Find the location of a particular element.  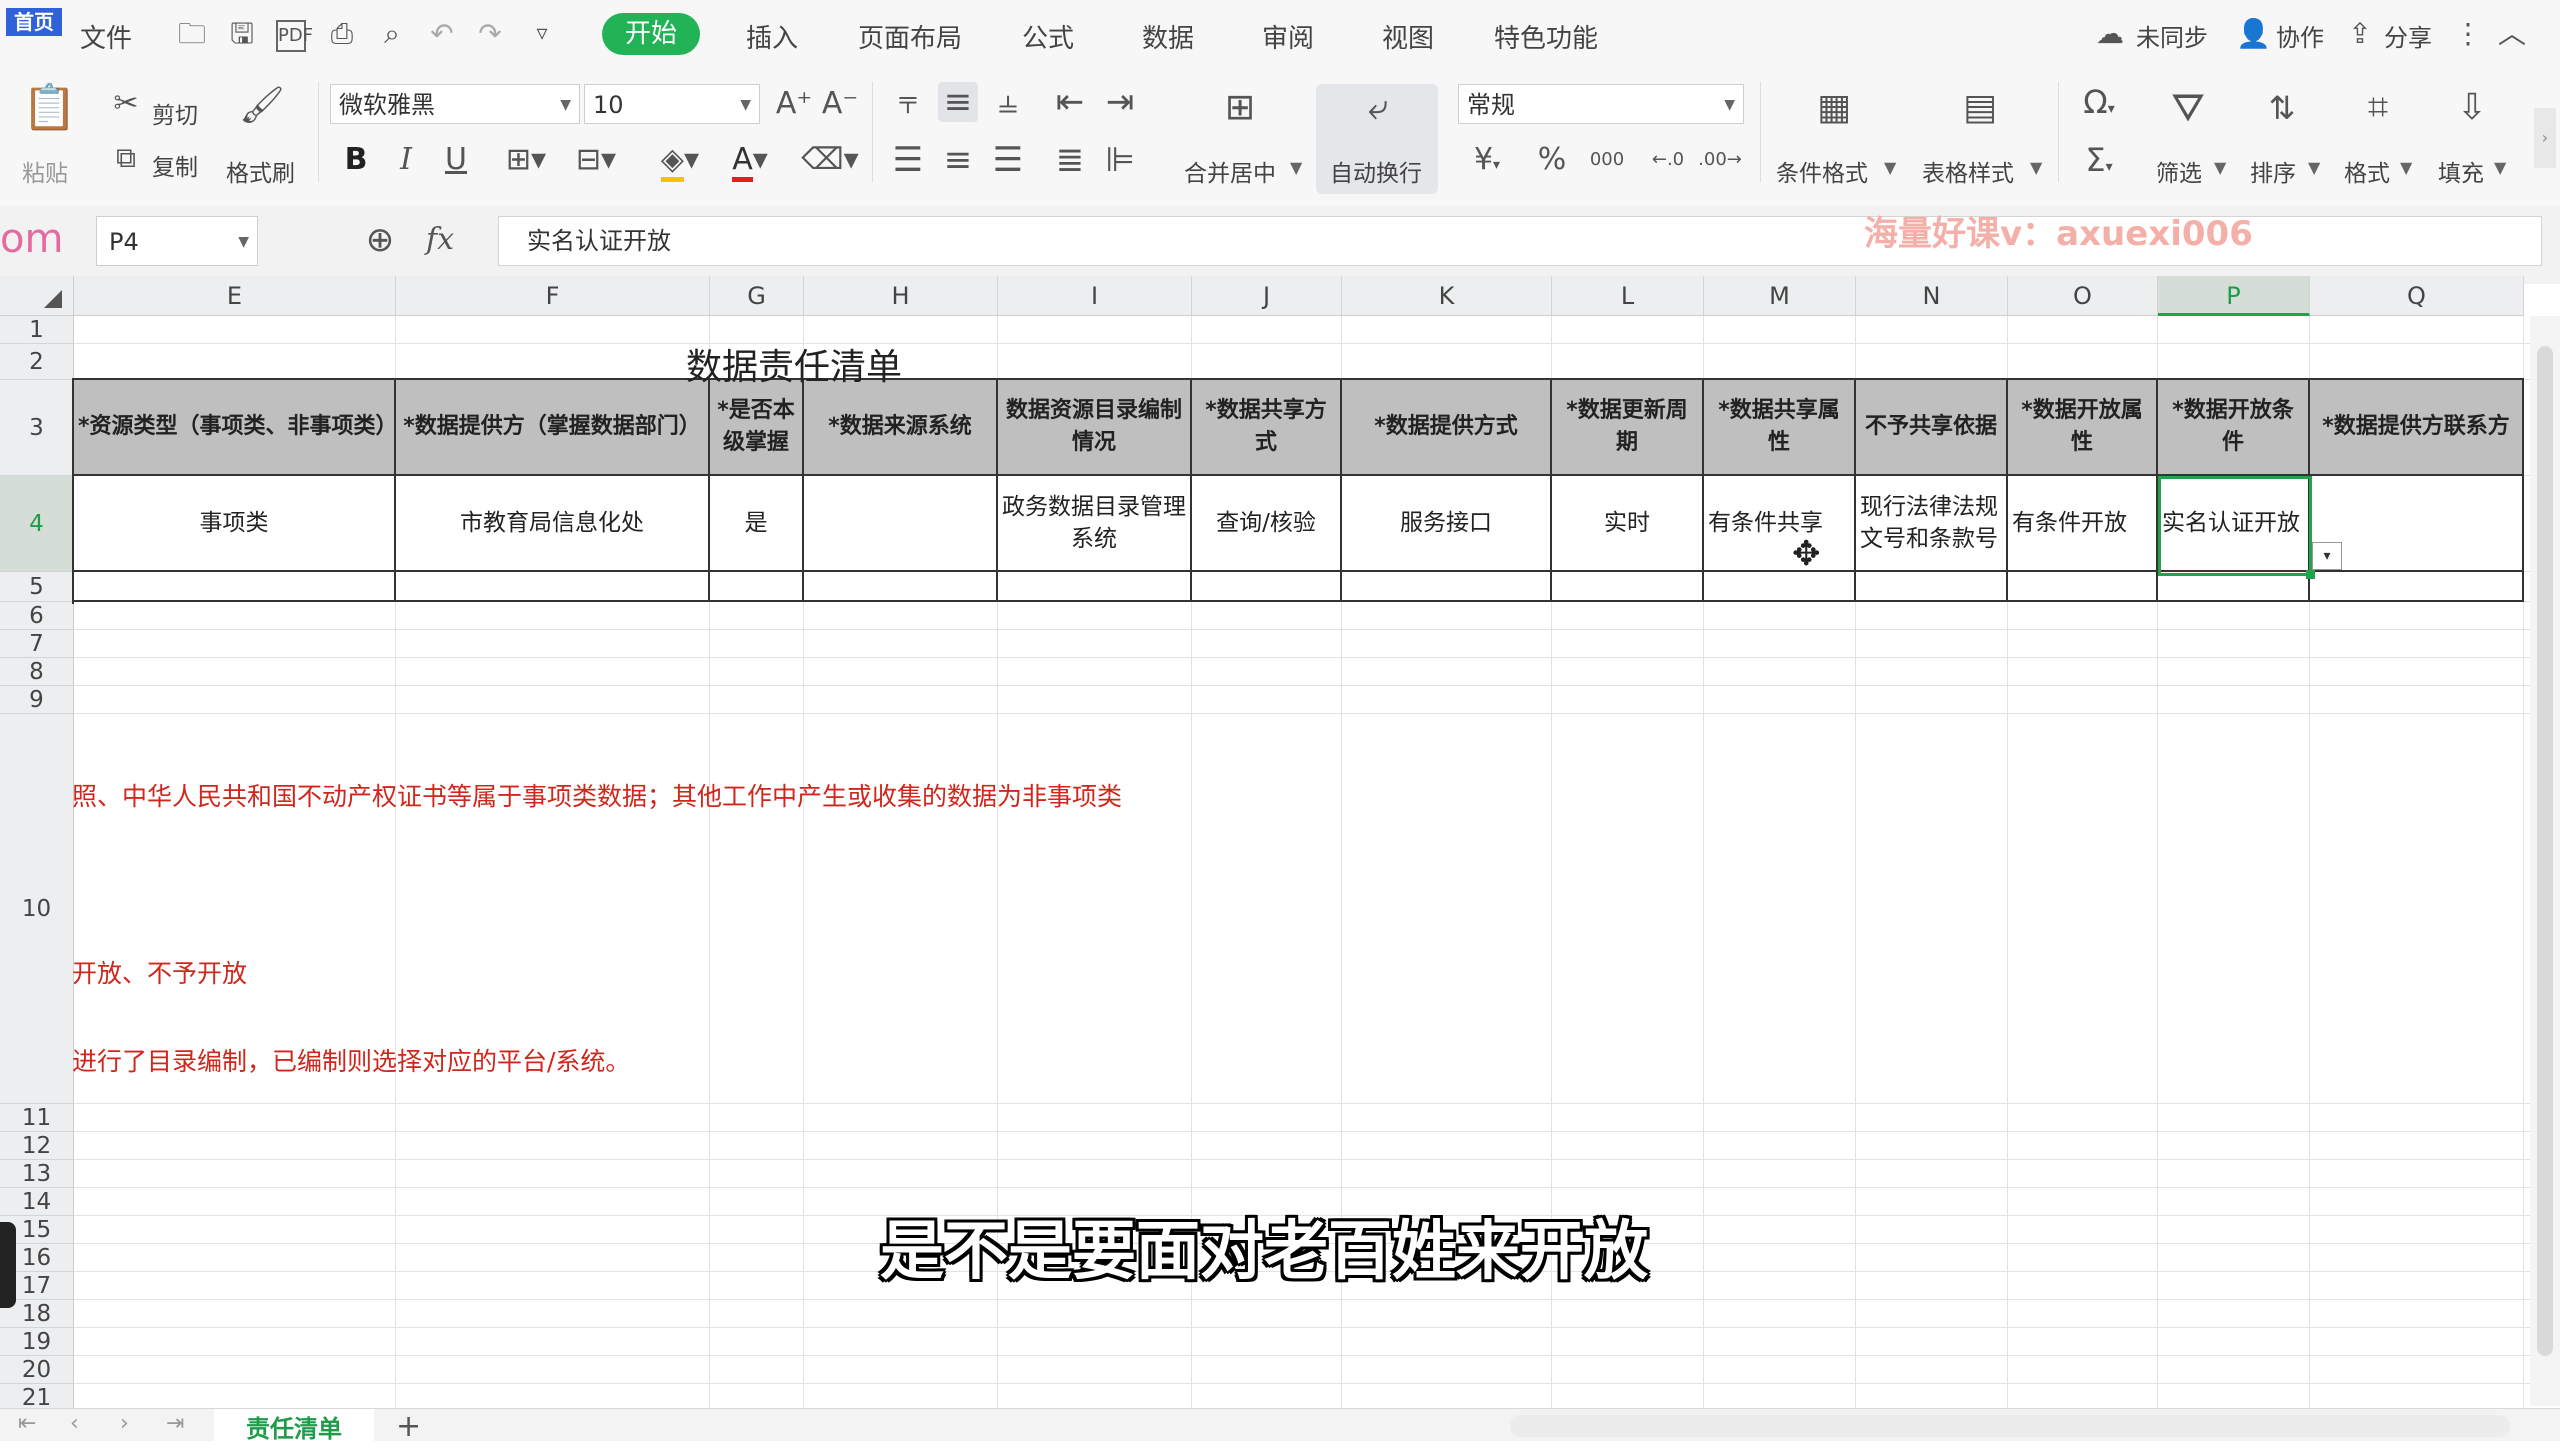

currency-button: ¥▾ is located at coordinates (1487, 160).